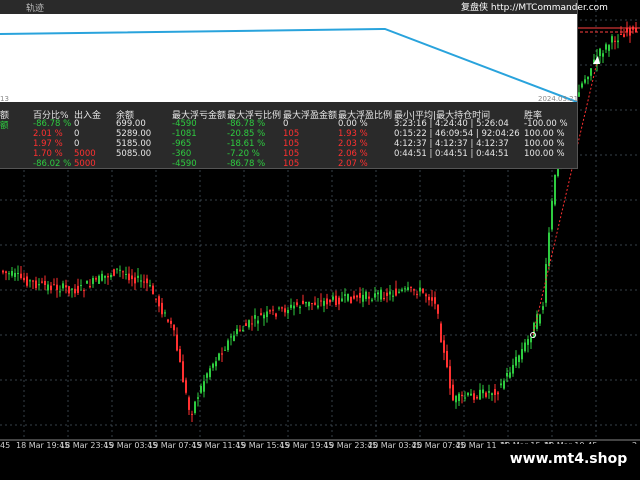 Image resolution: width=640 pixels, height=480 pixels. Describe the element at coordinates (35, 9) in the screenshot. I see `panel-title: 轨迹` at that location.